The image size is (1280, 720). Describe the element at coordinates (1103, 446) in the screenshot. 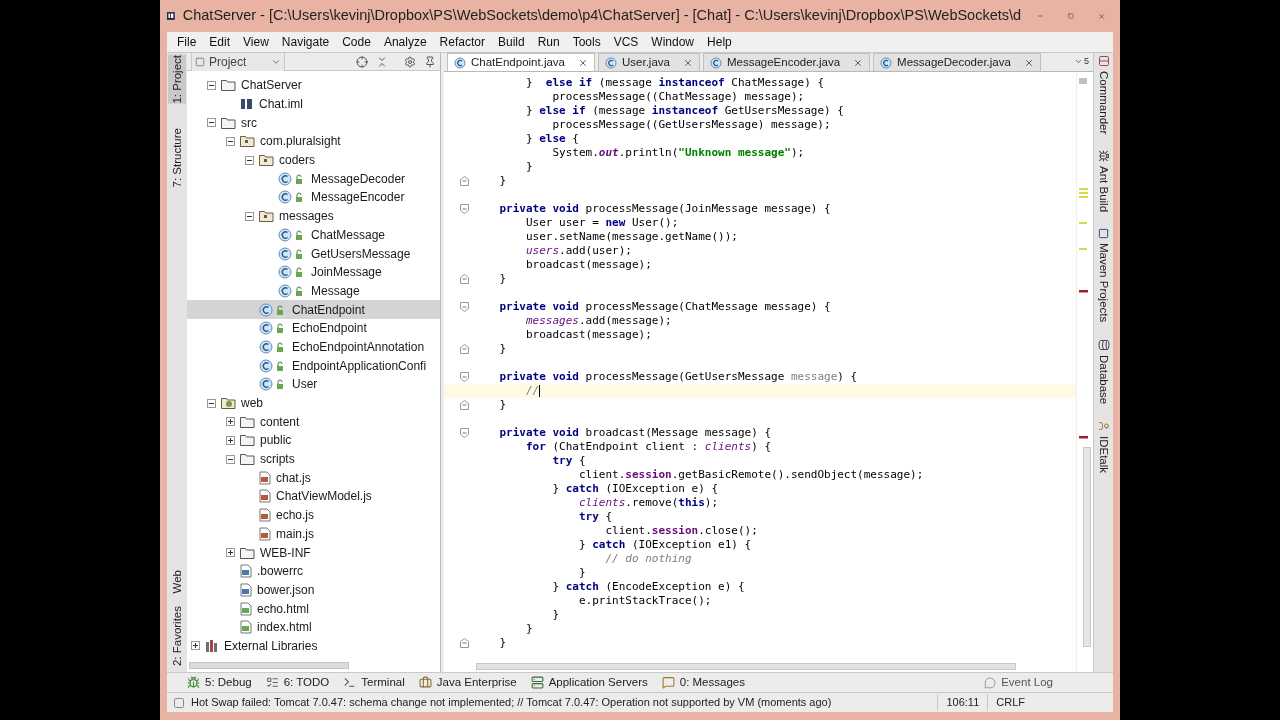

I see `tool-window-tab: IDEtalk` at that location.